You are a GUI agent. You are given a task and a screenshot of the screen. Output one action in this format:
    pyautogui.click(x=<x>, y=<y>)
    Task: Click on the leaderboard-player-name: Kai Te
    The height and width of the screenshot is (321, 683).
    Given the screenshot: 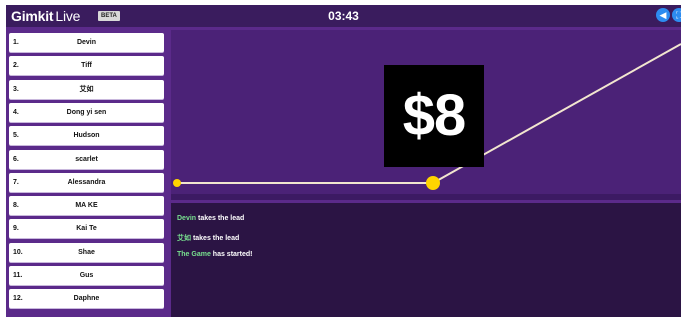 What is the action you would take?
    pyautogui.click(x=86, y=229)
    